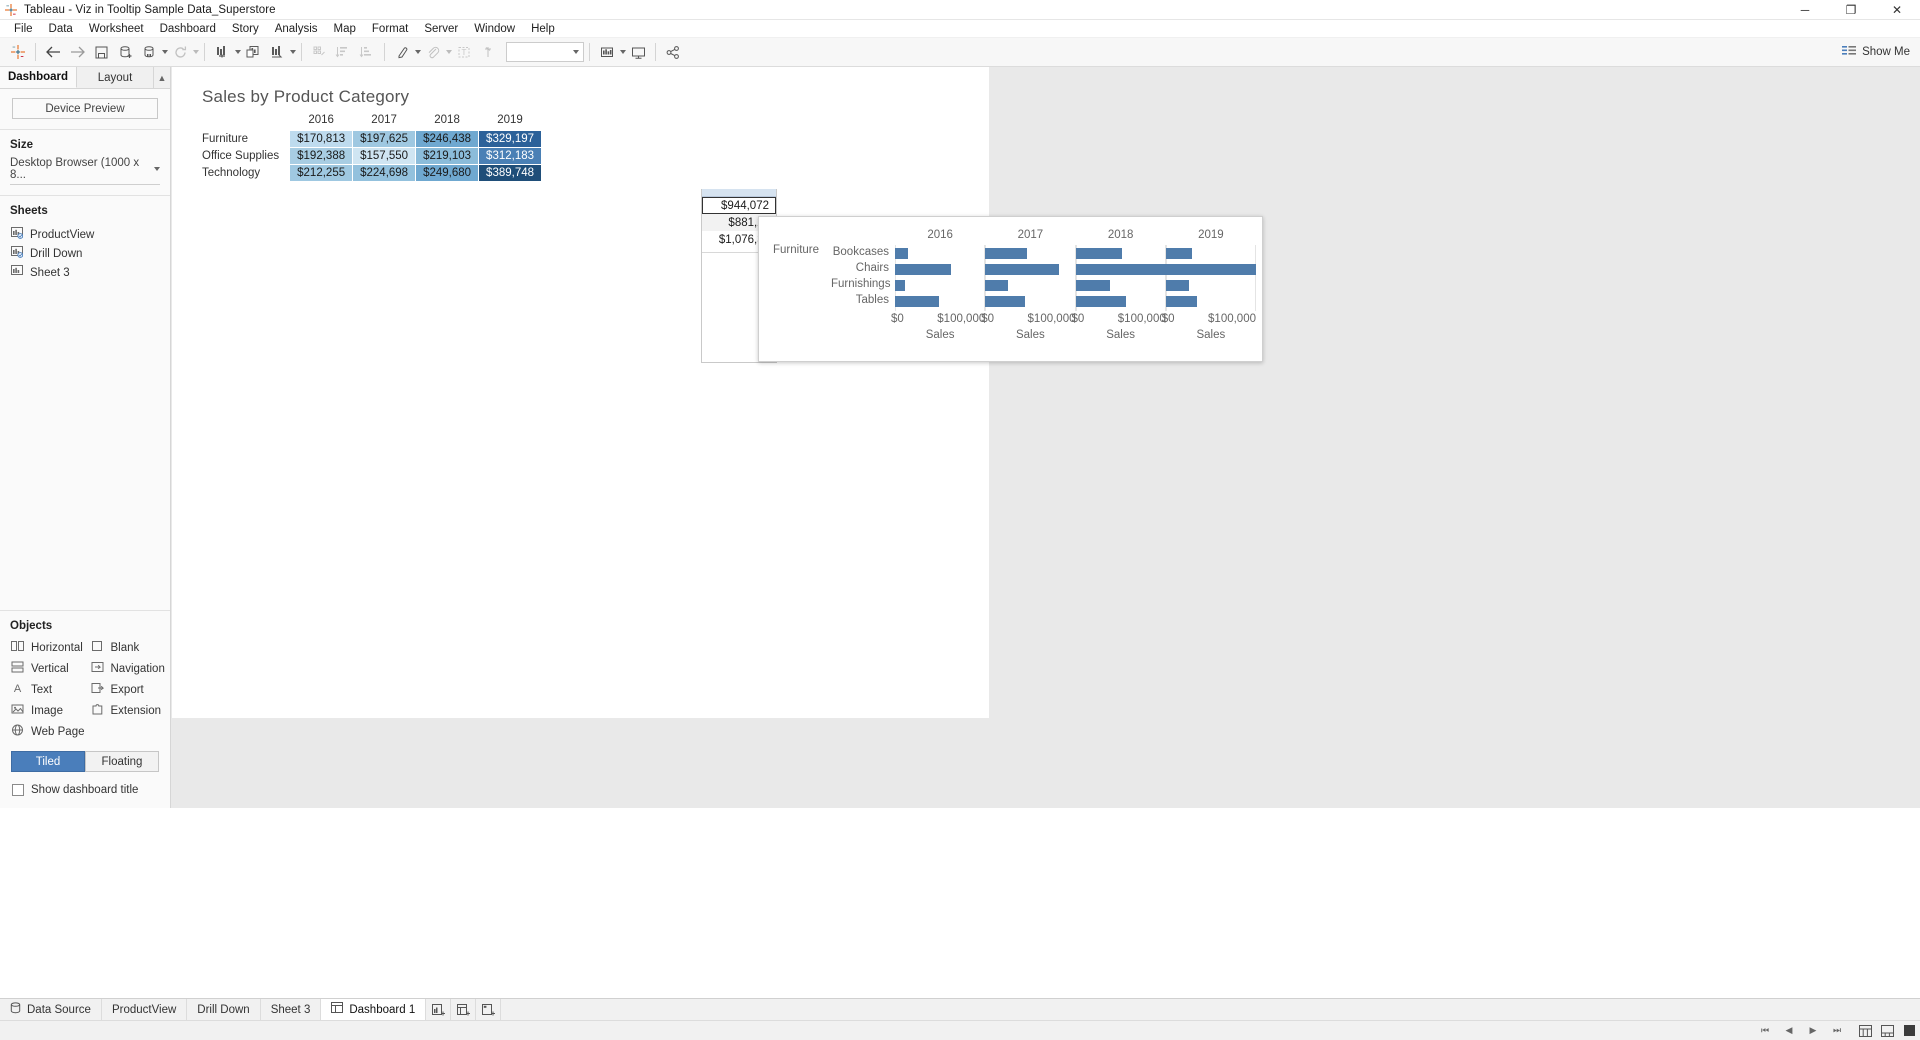  What do you see at coordinates (224, 1009) in the screenshot?
I see `sheet-tab-drill-down: Drill Down` at bounding box center [224, 1009].